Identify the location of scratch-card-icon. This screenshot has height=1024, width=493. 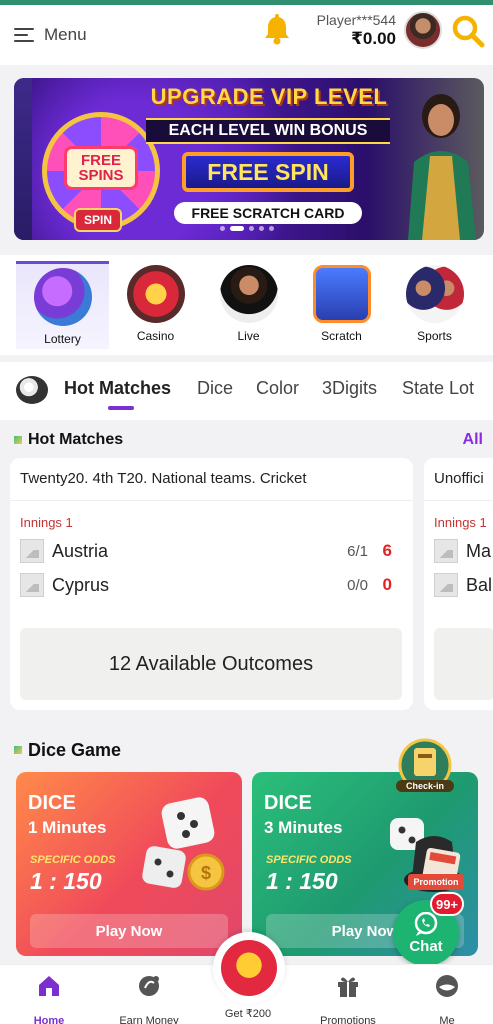
(341, 294).